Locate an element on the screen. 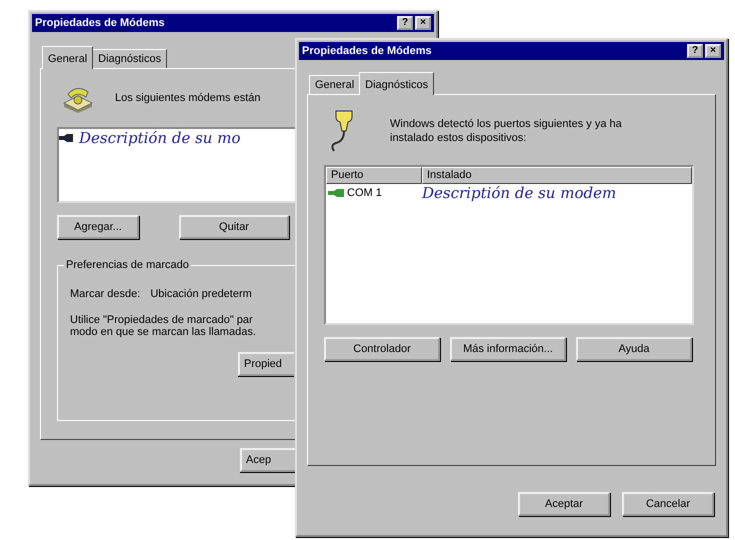 The width and height of the screenshot is (735, 540). cancel-button: Cancelar is located at coordinates (668, 504).